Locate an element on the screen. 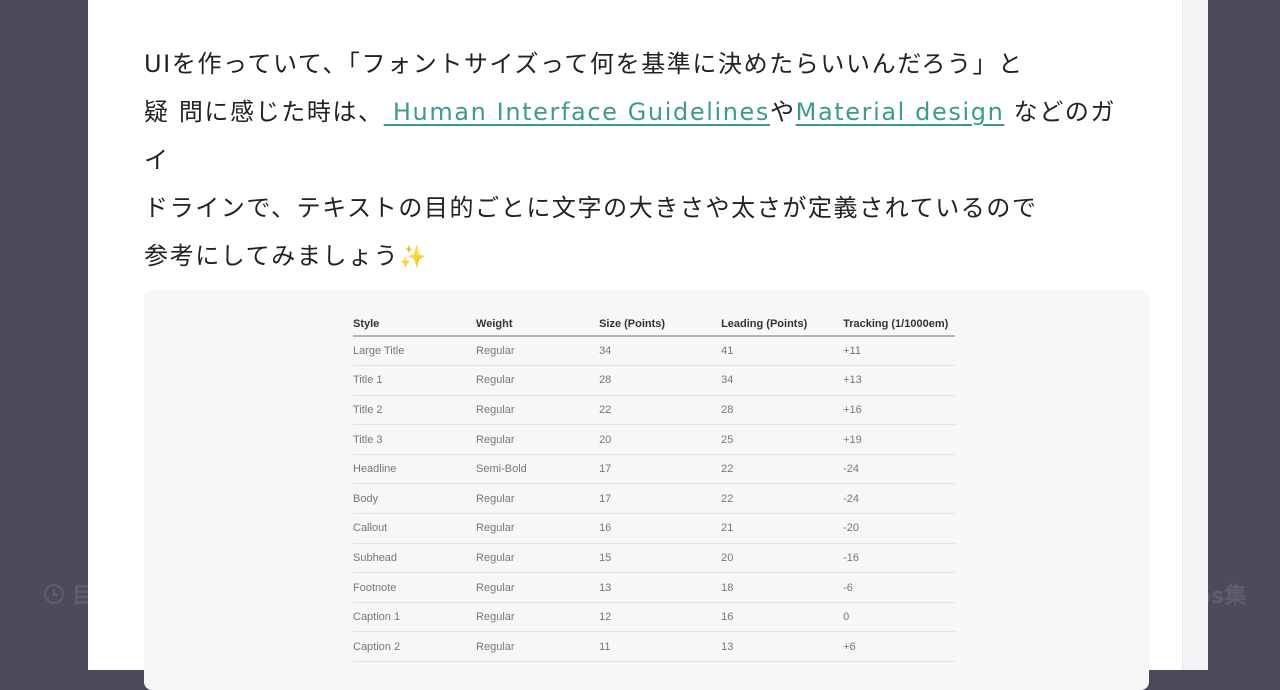  cell-style: Subhead is located at coordinates (415, 558).